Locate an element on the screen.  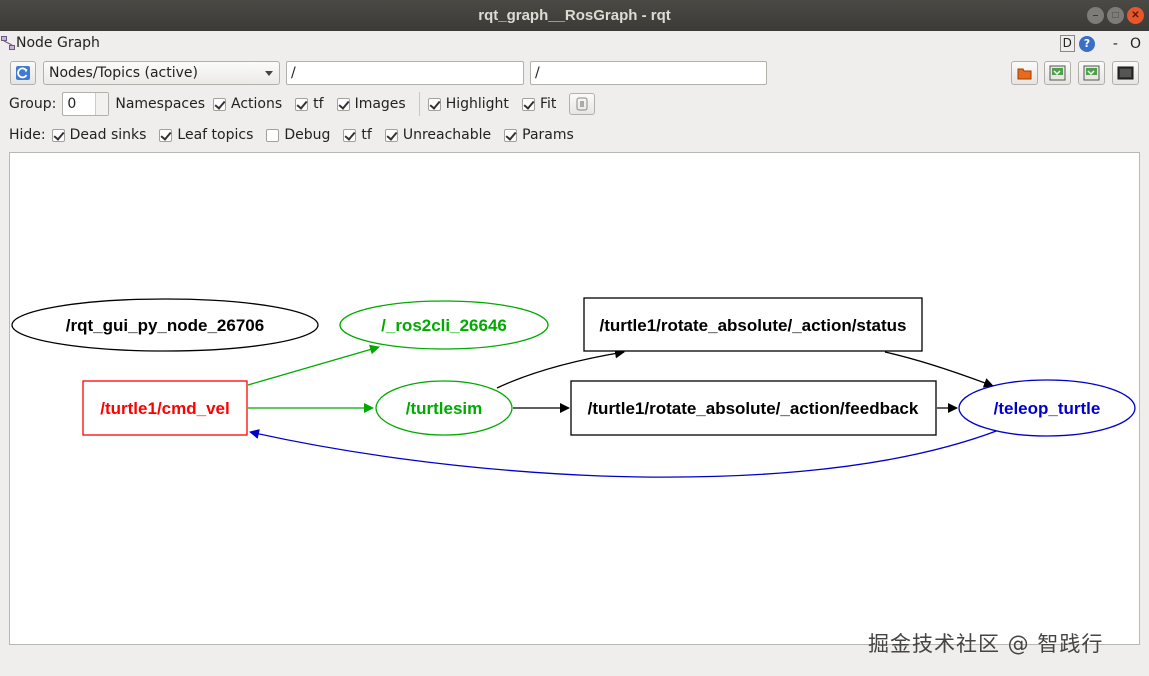
hide-label: Hide: is located at coordinates (27, 135).